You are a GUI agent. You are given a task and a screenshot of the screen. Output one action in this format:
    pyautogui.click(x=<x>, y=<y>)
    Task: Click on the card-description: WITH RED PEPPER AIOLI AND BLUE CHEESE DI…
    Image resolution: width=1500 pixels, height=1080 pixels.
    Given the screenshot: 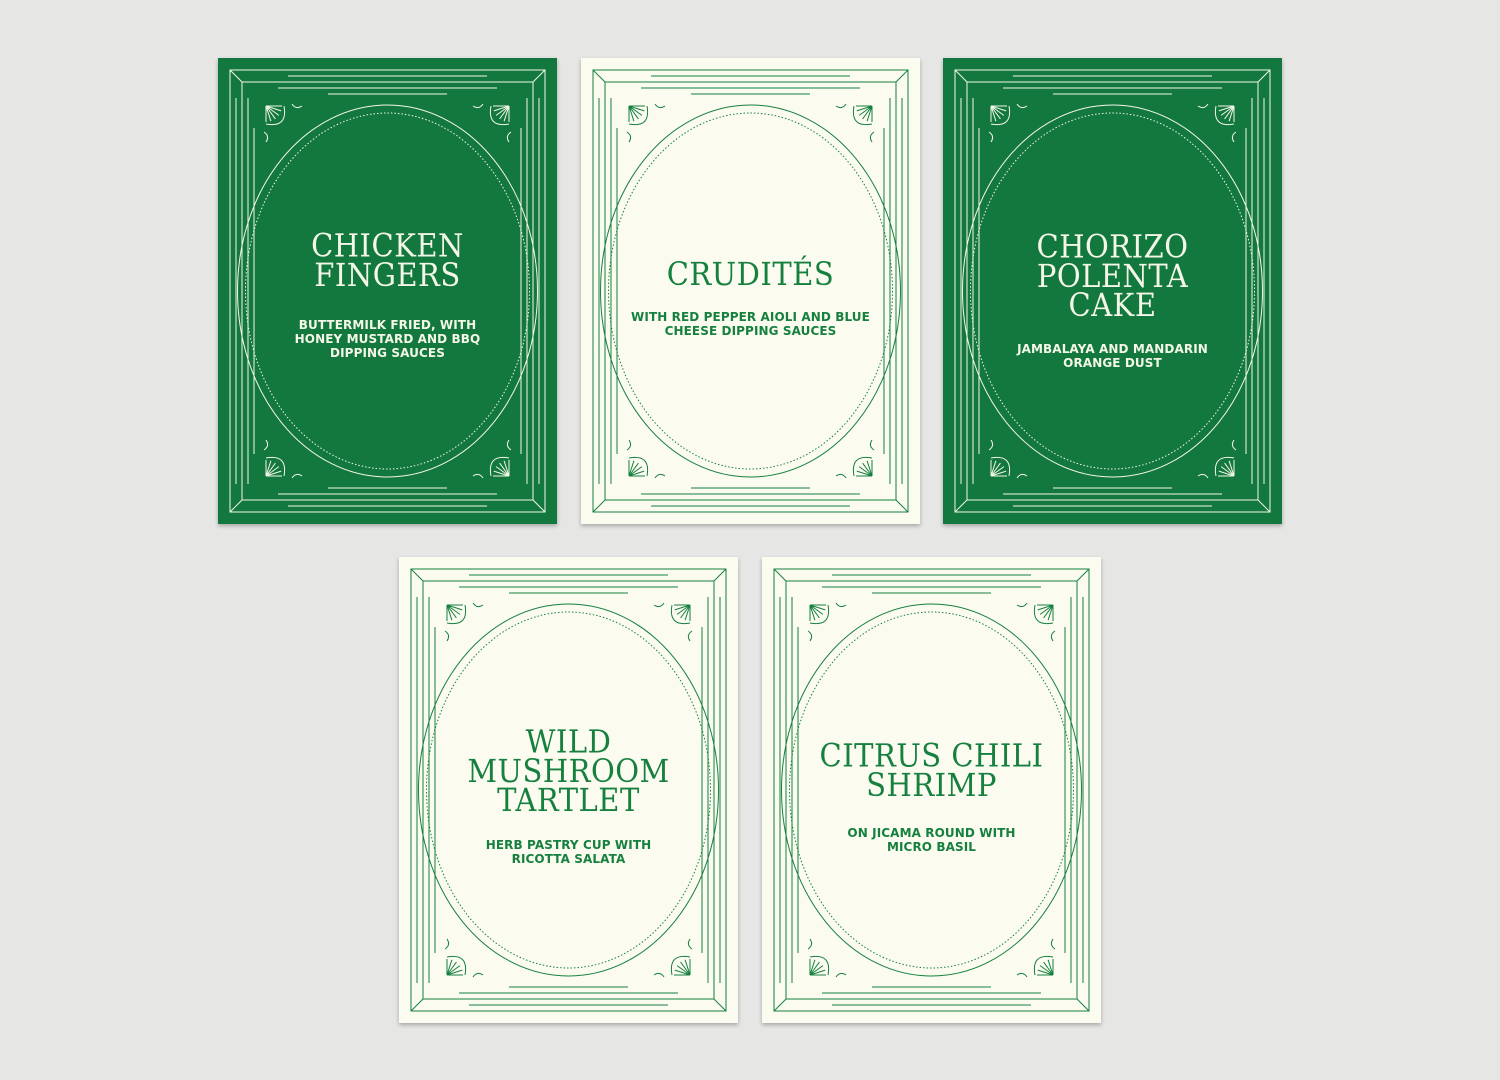 What is the action you would take?
    pyautogui.click(x=750, y=324)
    